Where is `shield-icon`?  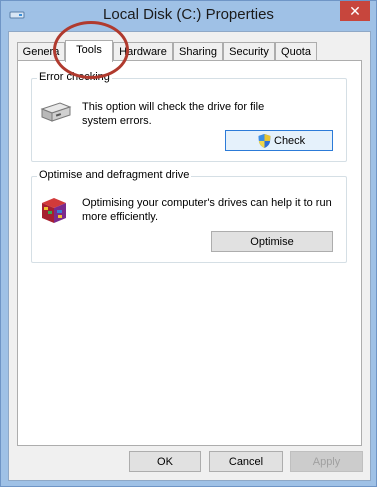
shield-icon is located at coordinates (264, 141).